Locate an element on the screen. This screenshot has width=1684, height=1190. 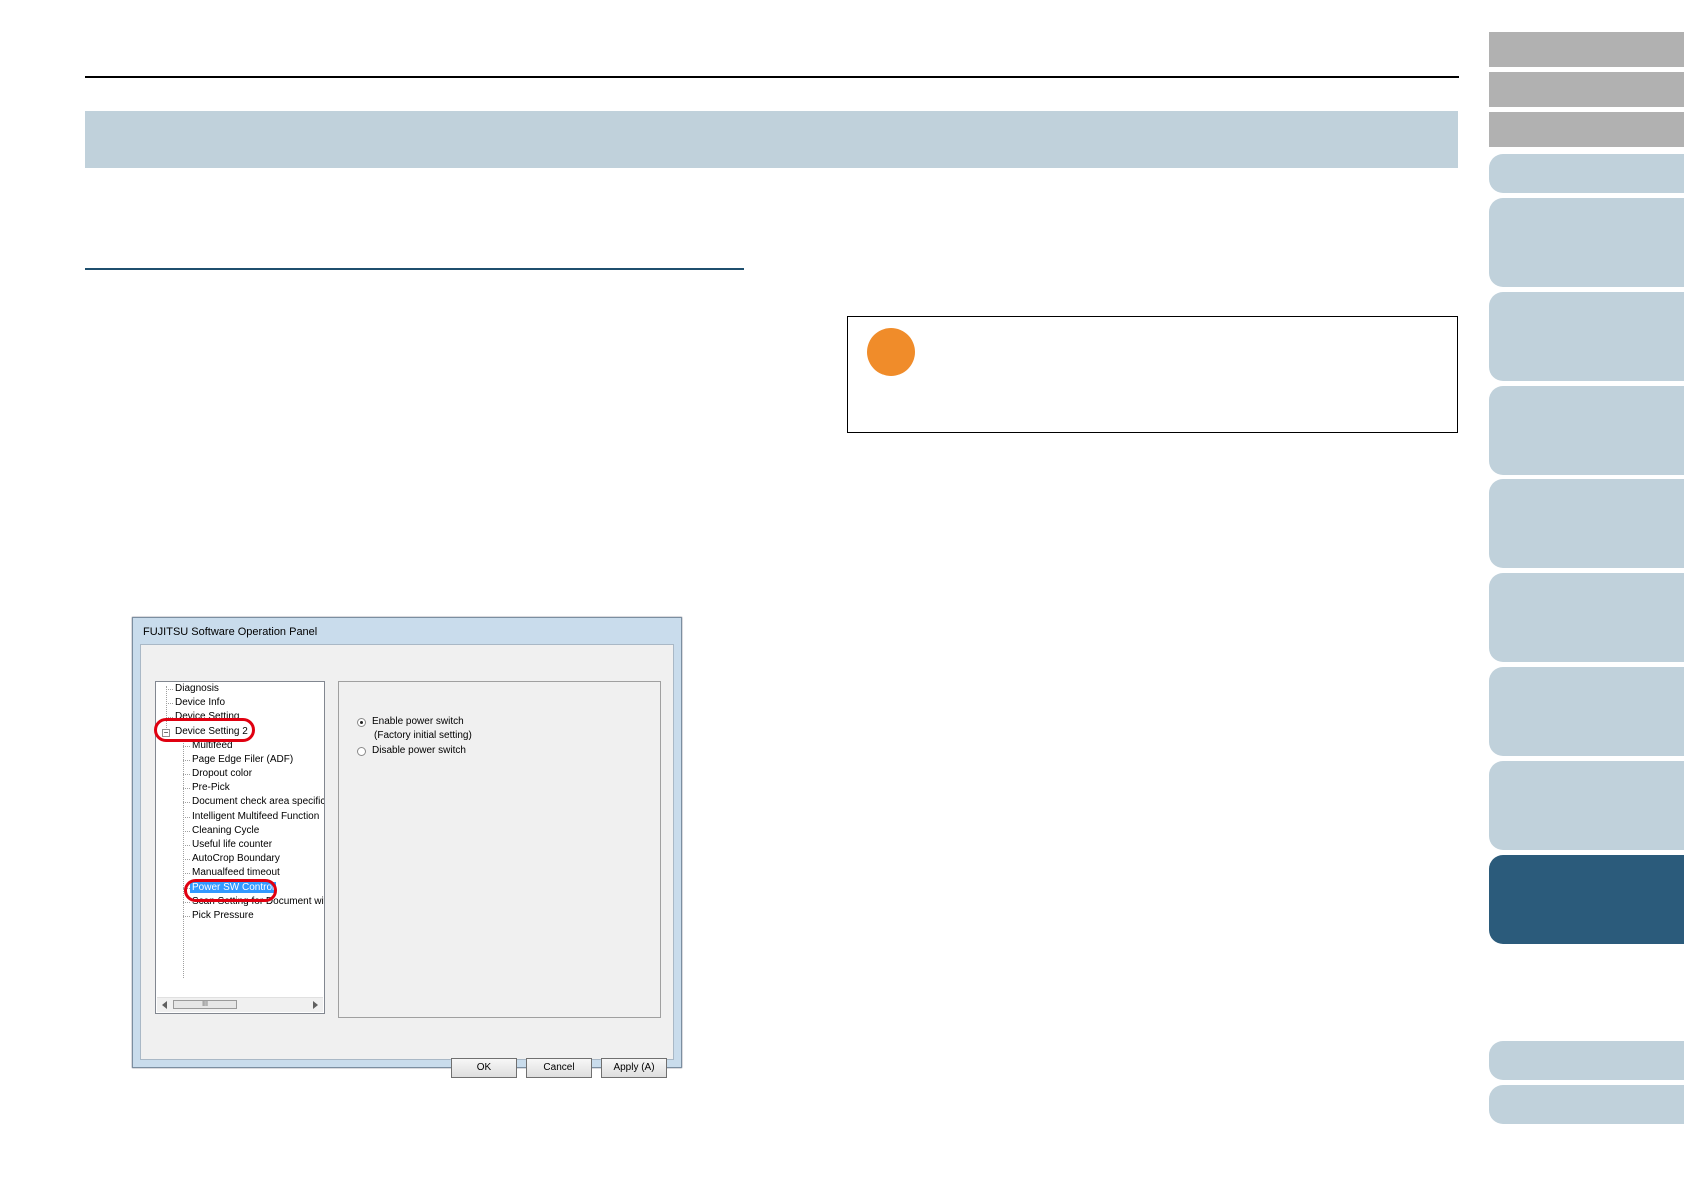
disable-power-switch-label: Disable power switch is located at coordinates (419, 750).